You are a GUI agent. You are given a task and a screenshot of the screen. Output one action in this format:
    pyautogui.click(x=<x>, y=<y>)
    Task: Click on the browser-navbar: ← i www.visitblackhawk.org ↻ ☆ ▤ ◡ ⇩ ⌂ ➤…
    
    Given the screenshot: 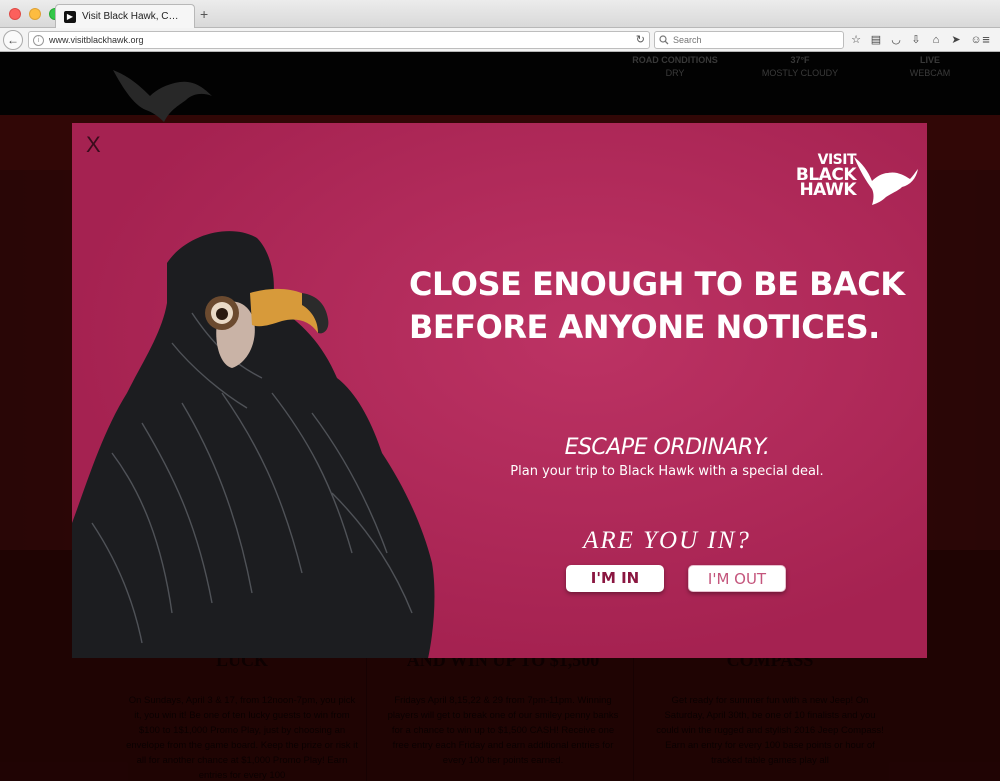 What is the action you would take?
    pyautogui.click(x=500, y=40)
    